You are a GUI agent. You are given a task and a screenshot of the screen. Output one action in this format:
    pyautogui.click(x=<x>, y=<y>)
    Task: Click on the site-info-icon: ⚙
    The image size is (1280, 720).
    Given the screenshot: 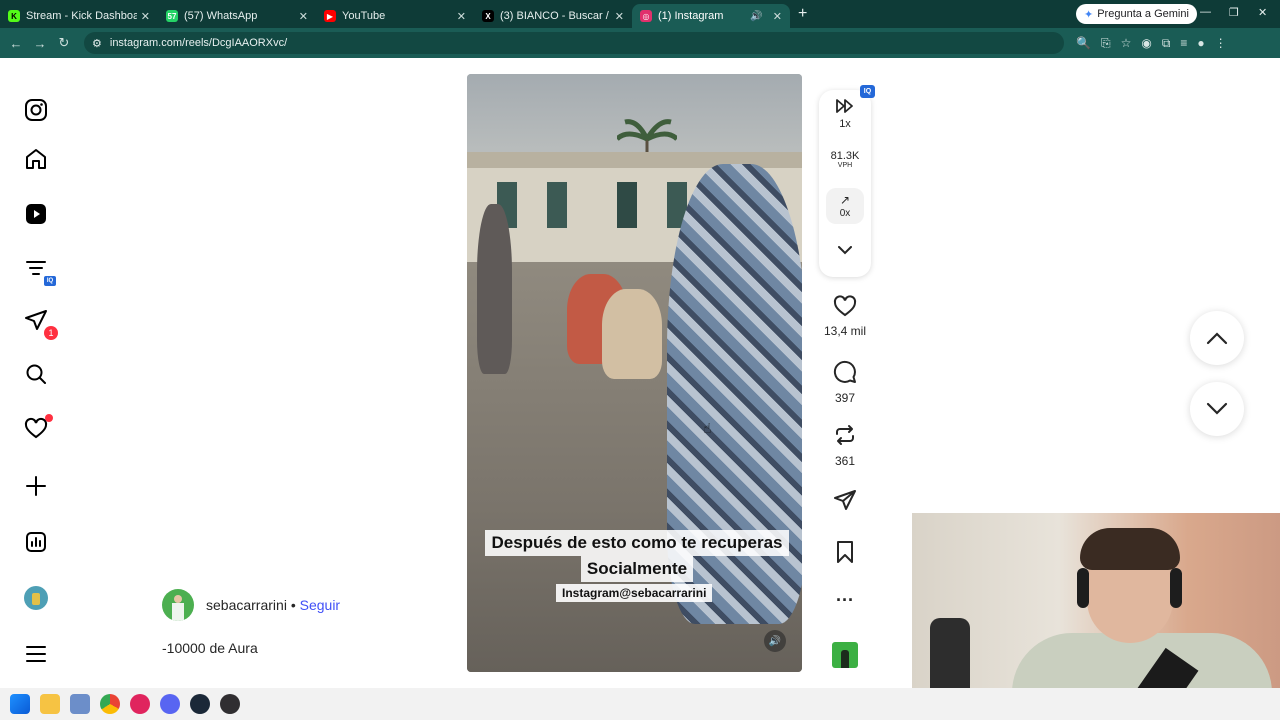 What is the action you would take?
    pyautogui.click(x=97, y=43)
    